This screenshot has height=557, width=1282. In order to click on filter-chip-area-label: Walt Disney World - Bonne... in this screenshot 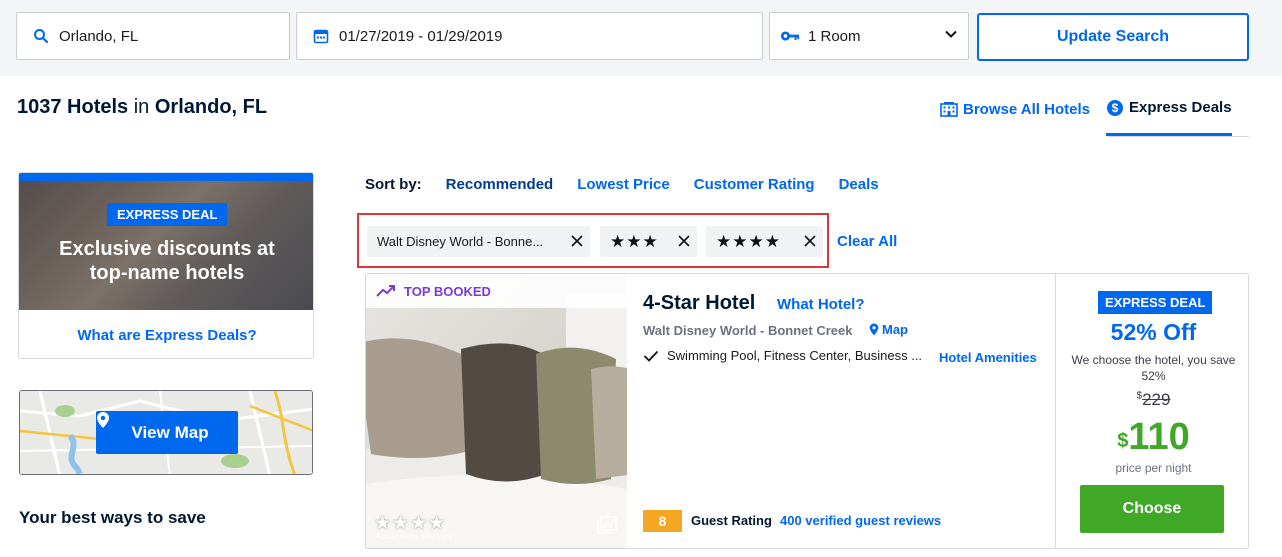, I will do `click(460, 241)`.